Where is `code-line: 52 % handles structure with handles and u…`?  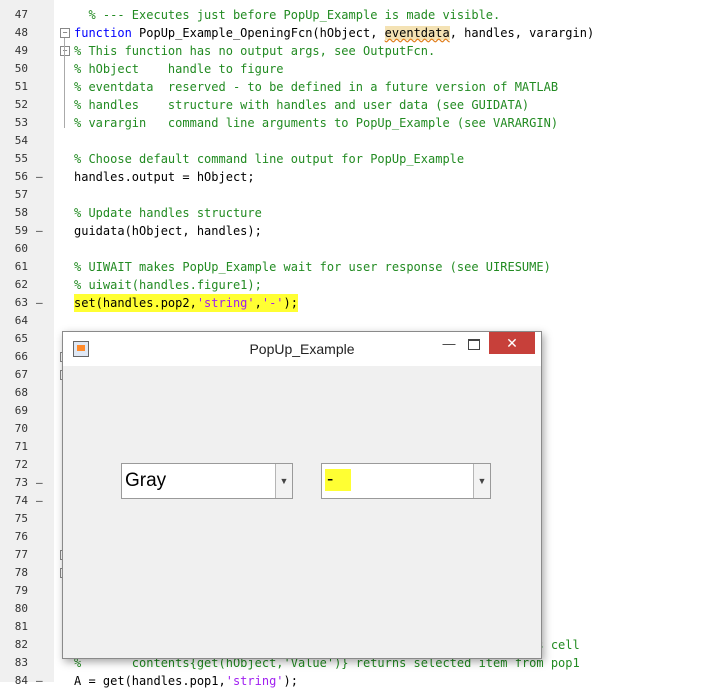 code-line: 52 % handles structure with handles and u… is located at coordinates (354, 105).